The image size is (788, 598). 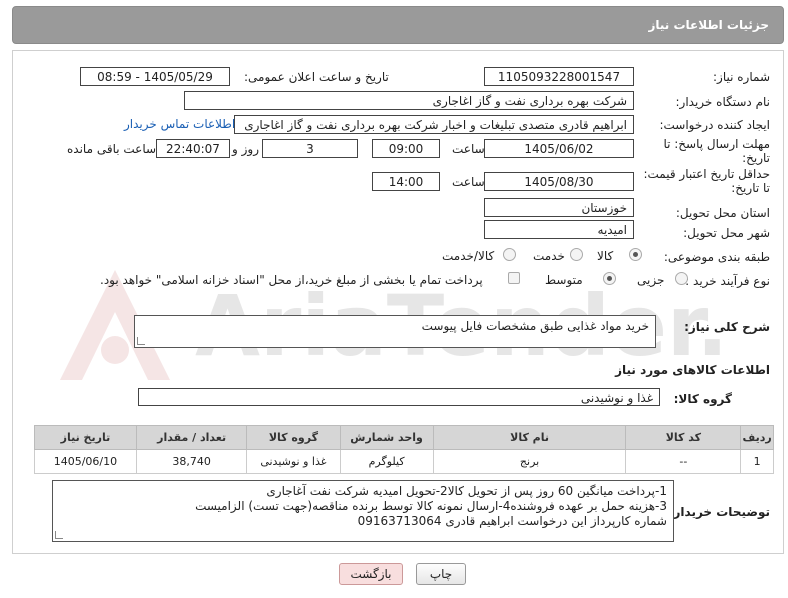 I want to click on announce-label: تاریخ و ساعت اعلان عمومی:, so click(x=316, y=77).